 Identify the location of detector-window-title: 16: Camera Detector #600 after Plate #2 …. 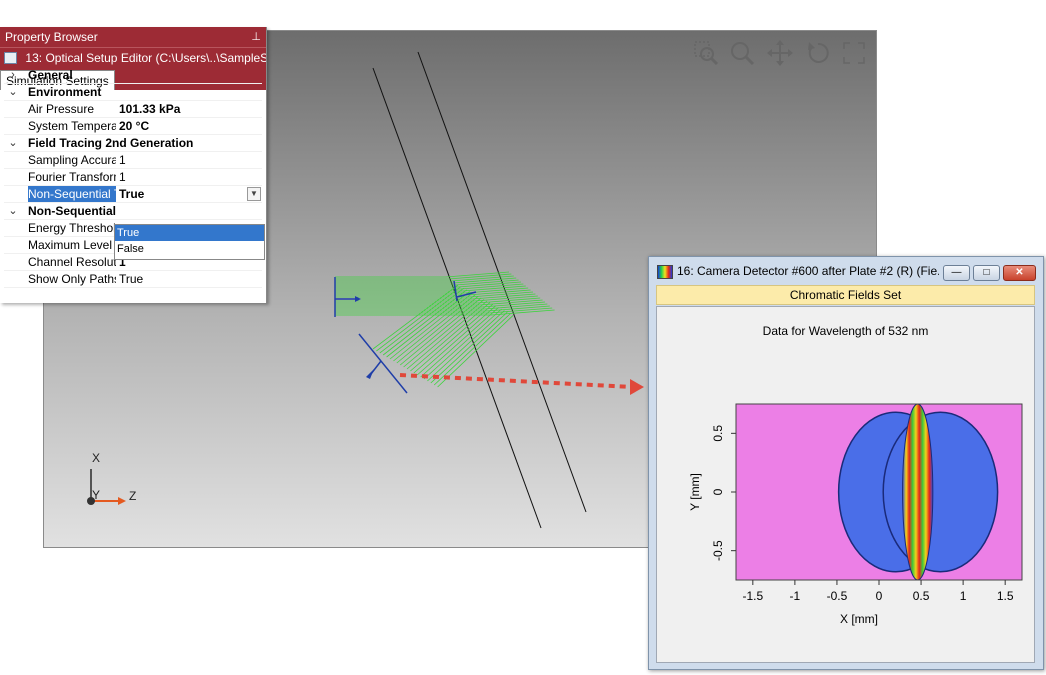
(808, 271).